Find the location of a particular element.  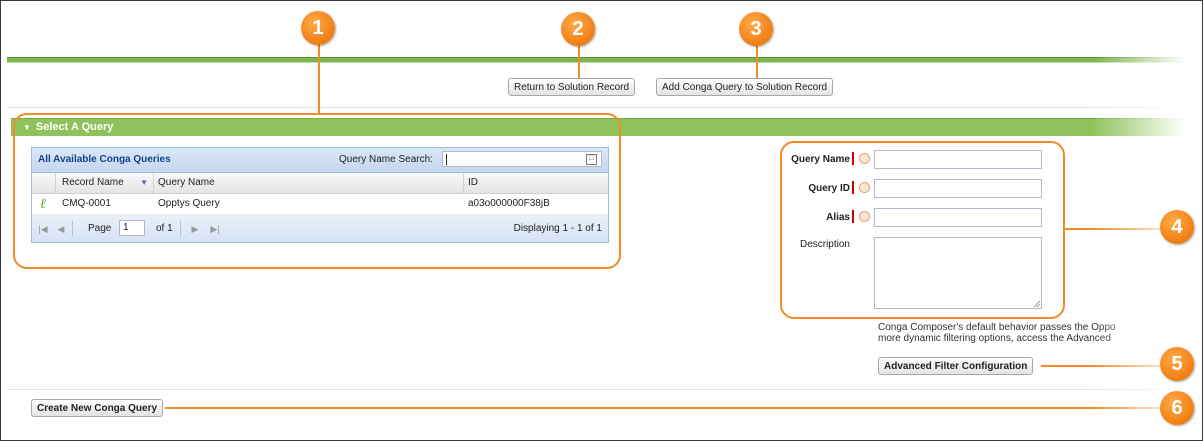

toolbar-divider is located at coordinates (604, 107).